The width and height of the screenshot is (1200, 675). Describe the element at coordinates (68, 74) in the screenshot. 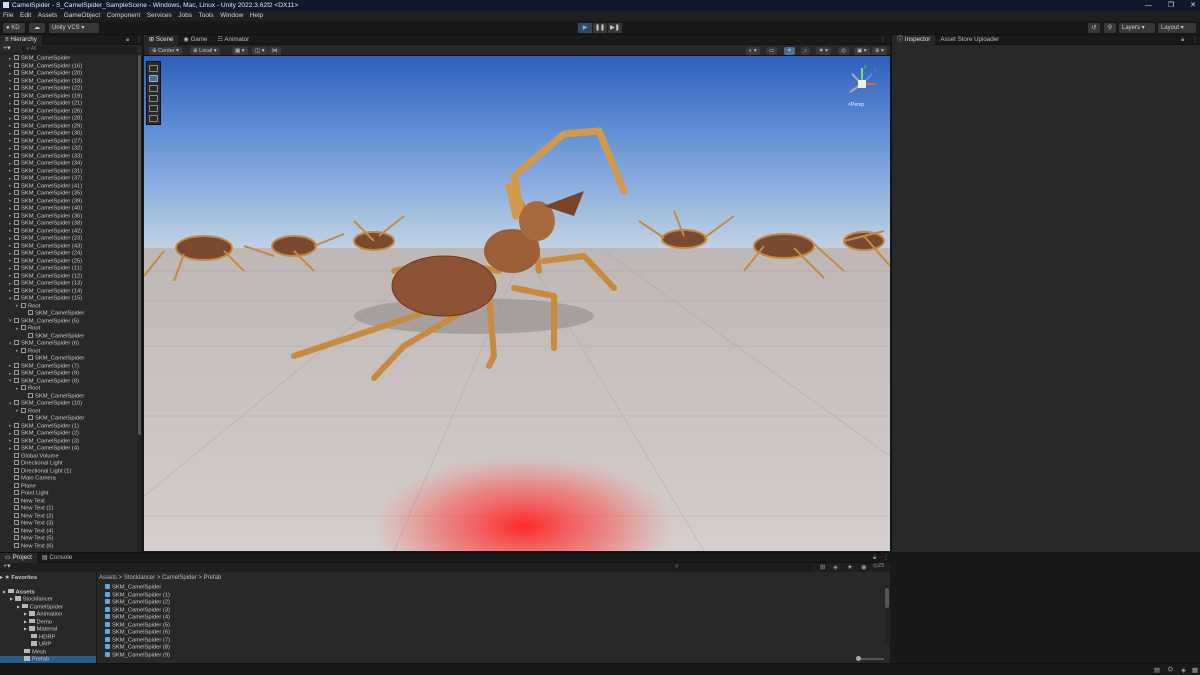

I see `hierarchy-item: ▸ SKM_CamelSpider (20)` at that location.